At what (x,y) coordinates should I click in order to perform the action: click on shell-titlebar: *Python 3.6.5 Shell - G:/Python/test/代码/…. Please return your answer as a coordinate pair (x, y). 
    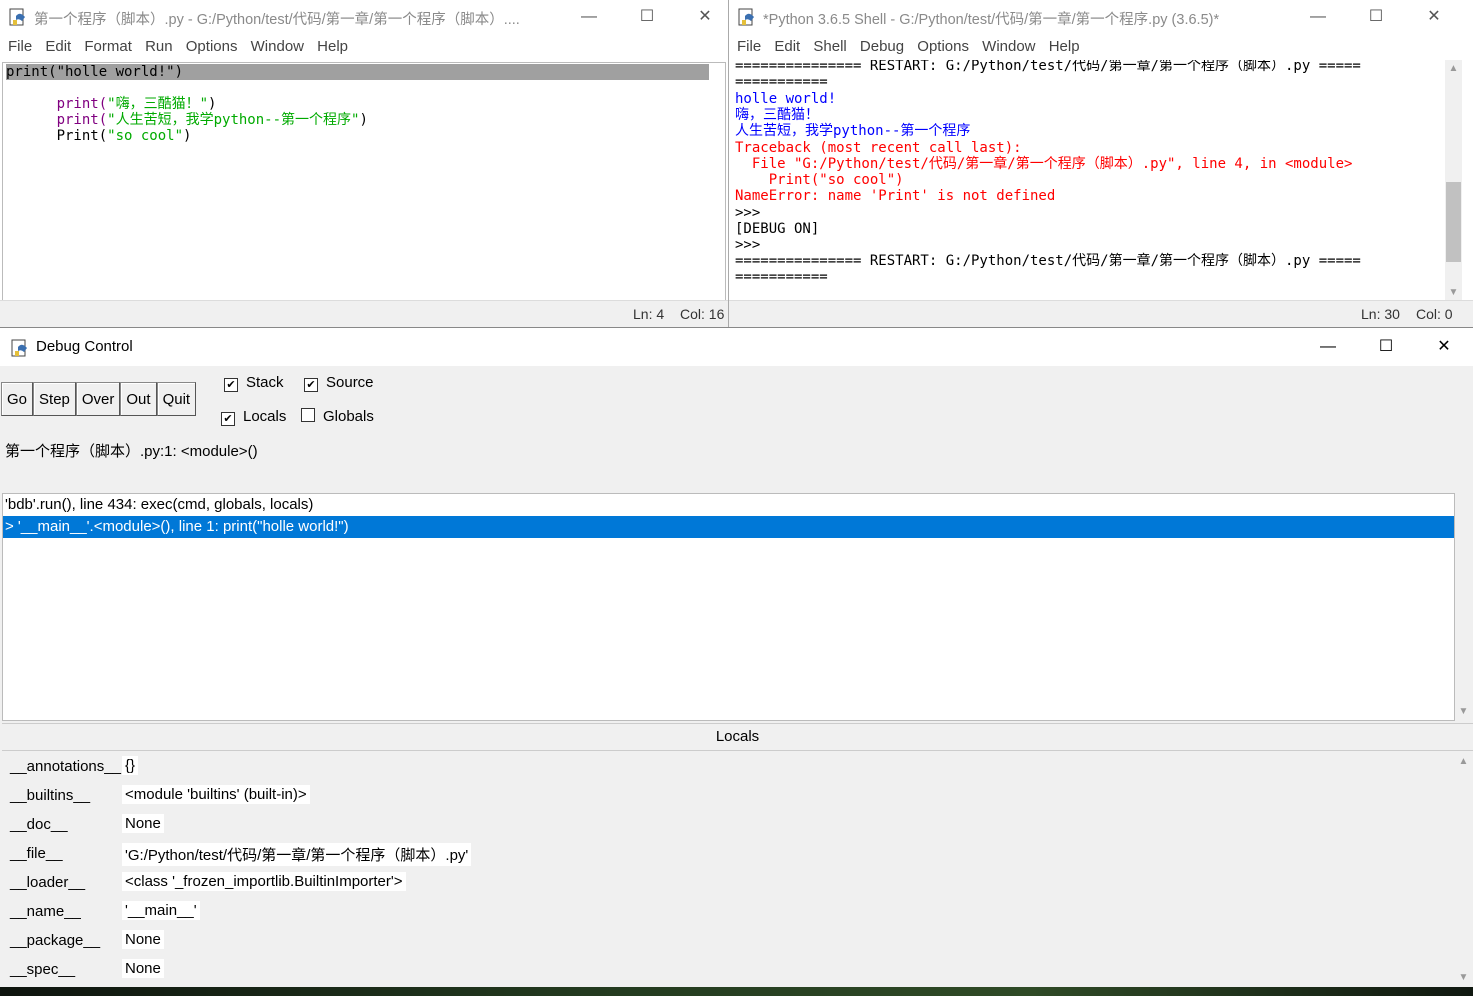
    Looking at the image, I should click on (1101, 17).